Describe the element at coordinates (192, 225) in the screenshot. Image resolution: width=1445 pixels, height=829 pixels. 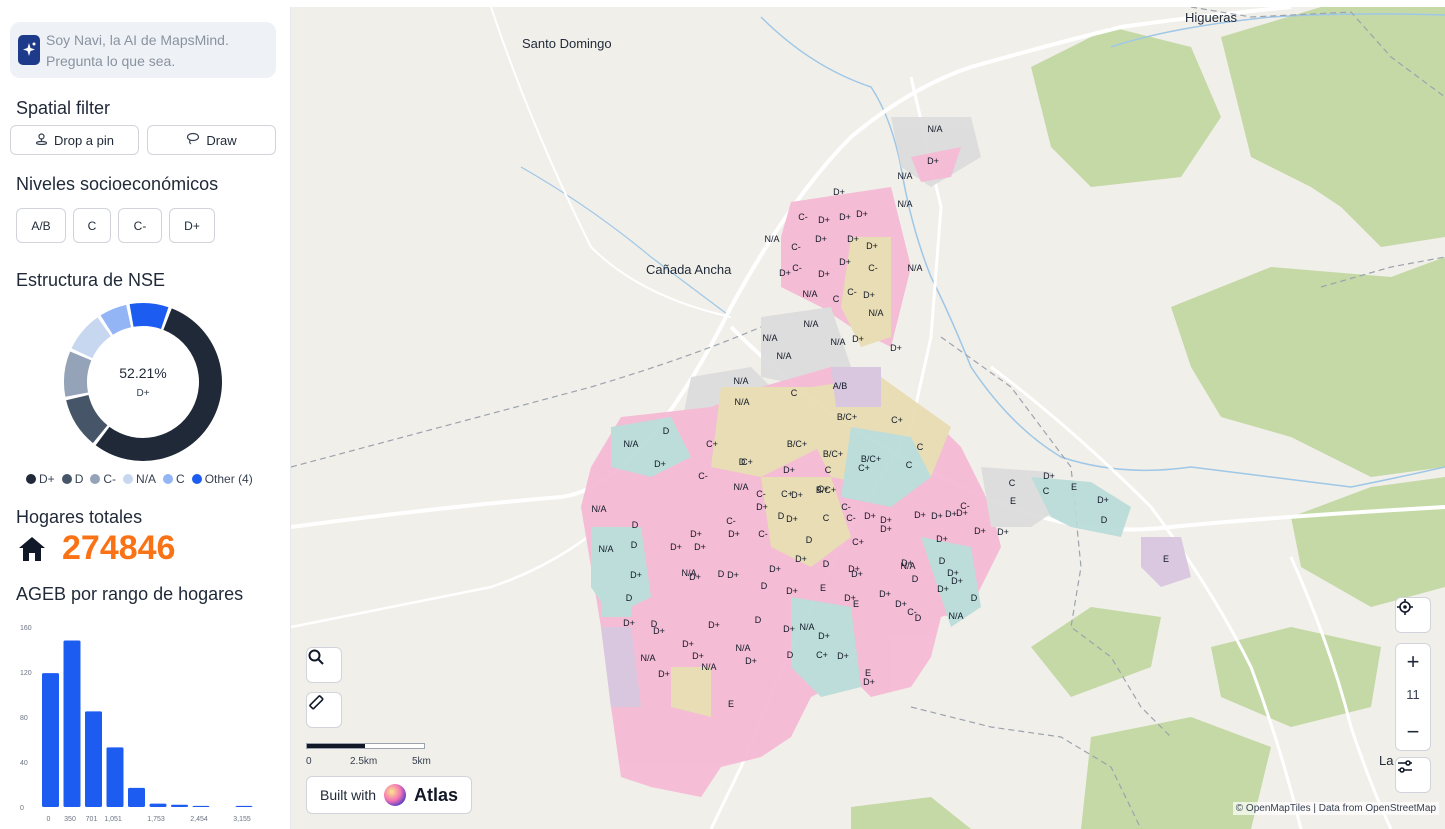
I see `chip-d-plus: D+` at that location.